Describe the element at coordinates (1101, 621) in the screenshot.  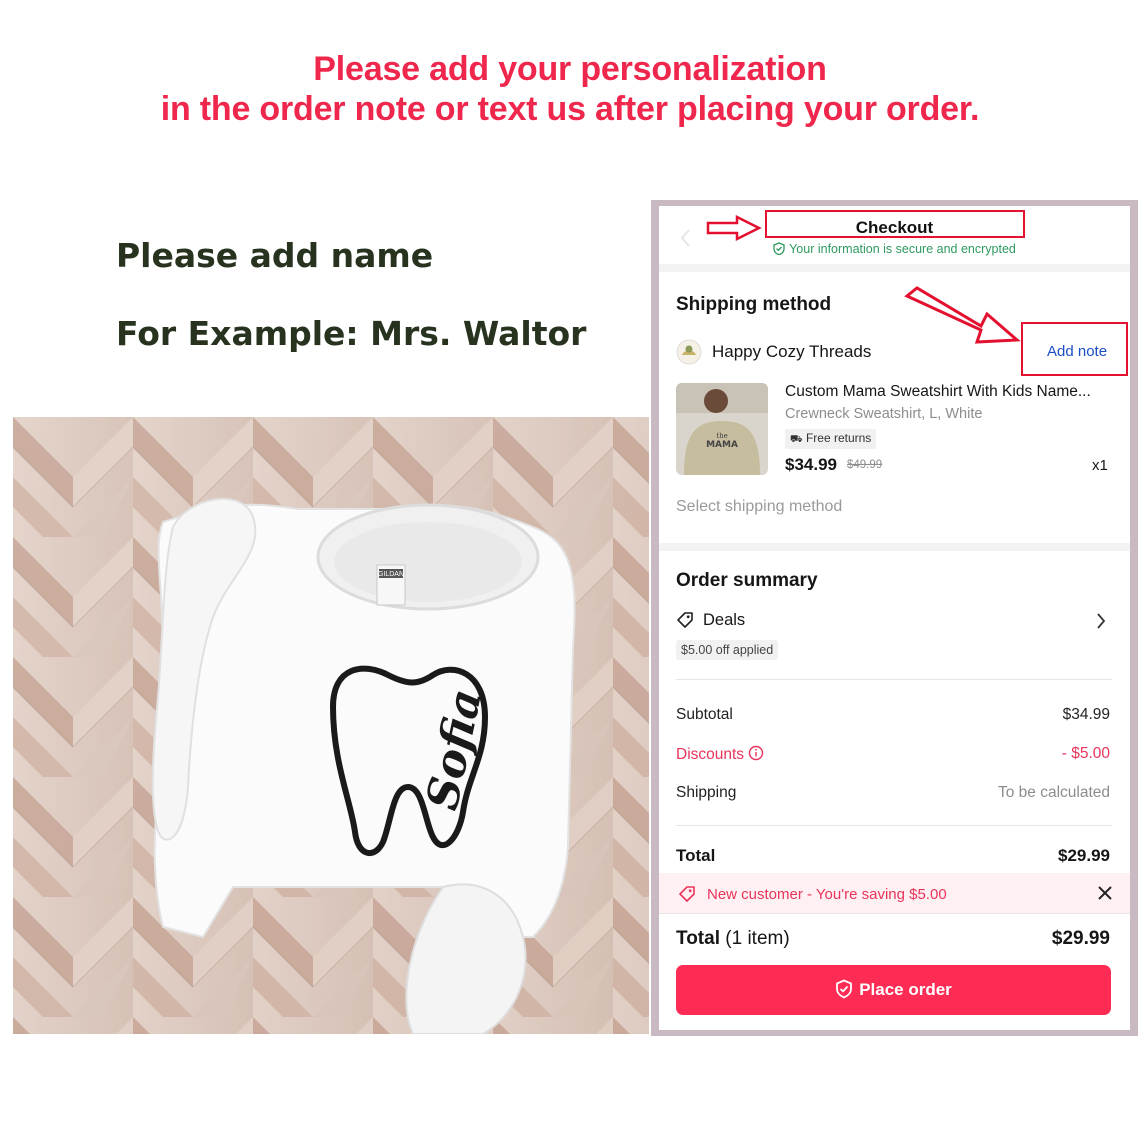
I see `chevron-right-icon` at that location.